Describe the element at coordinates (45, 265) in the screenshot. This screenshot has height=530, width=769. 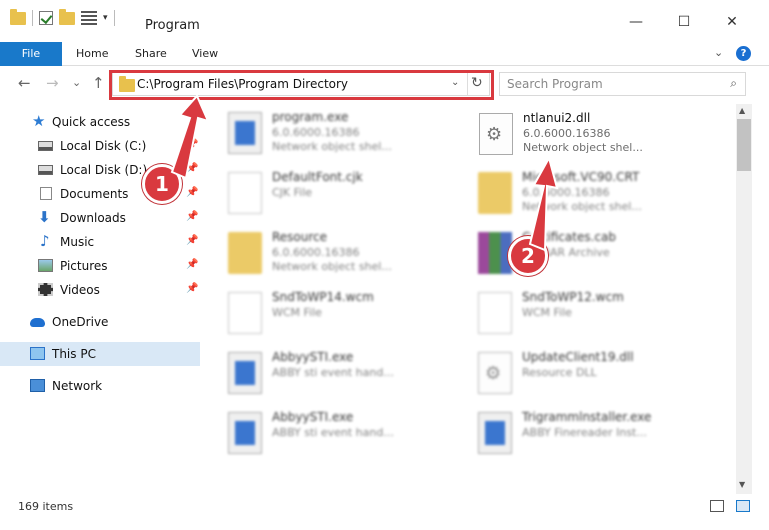
I see `pictures-icon` at that location.